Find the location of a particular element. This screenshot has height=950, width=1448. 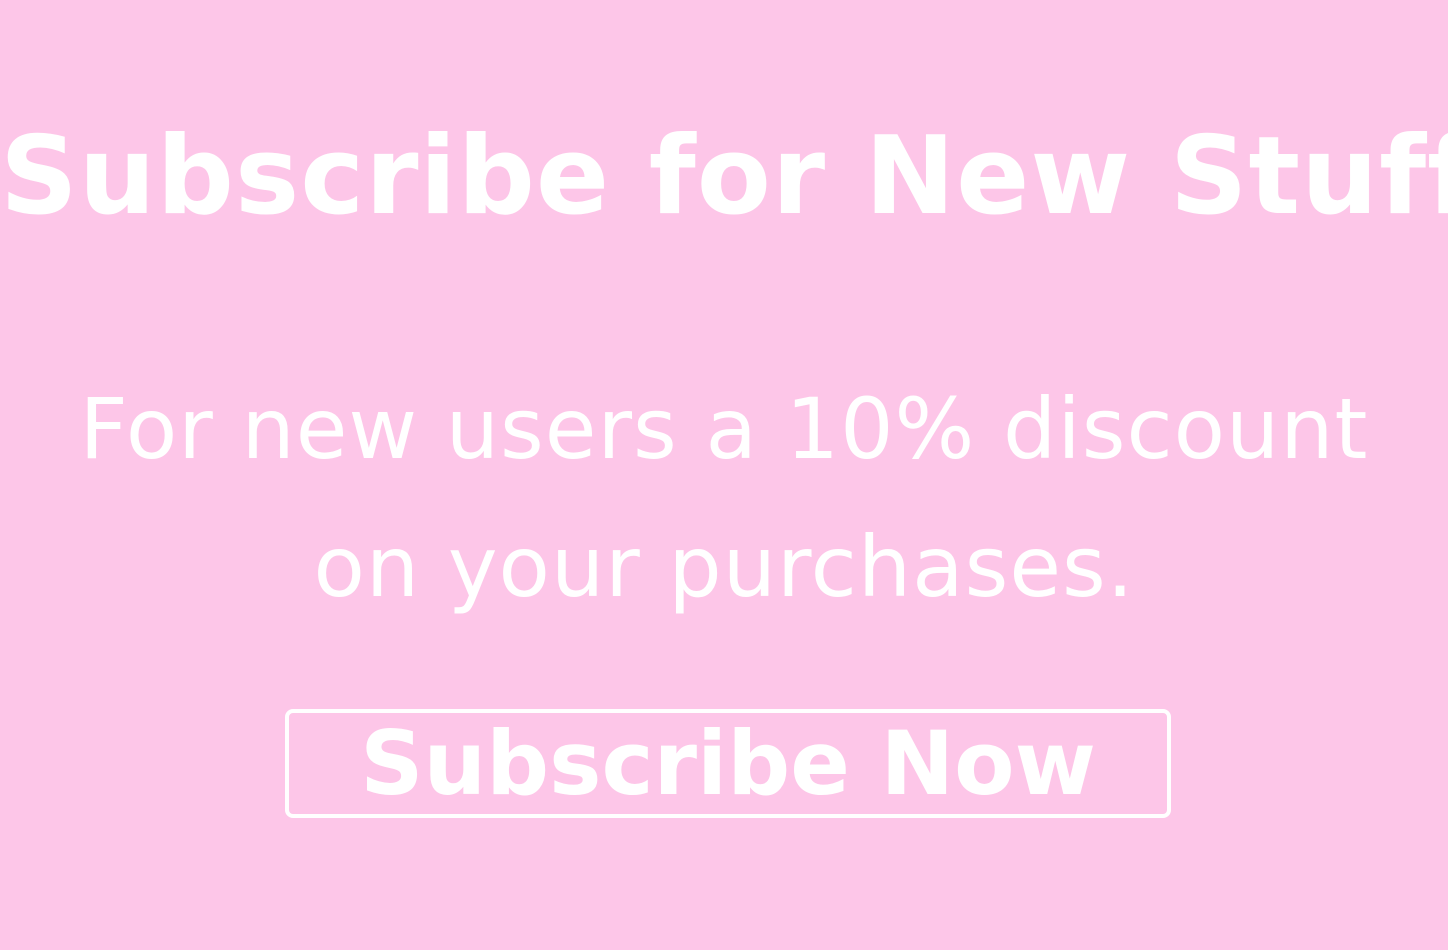

banner-subtitle-line-1: For new users a 10% discount is located at coordinates (724, 429).